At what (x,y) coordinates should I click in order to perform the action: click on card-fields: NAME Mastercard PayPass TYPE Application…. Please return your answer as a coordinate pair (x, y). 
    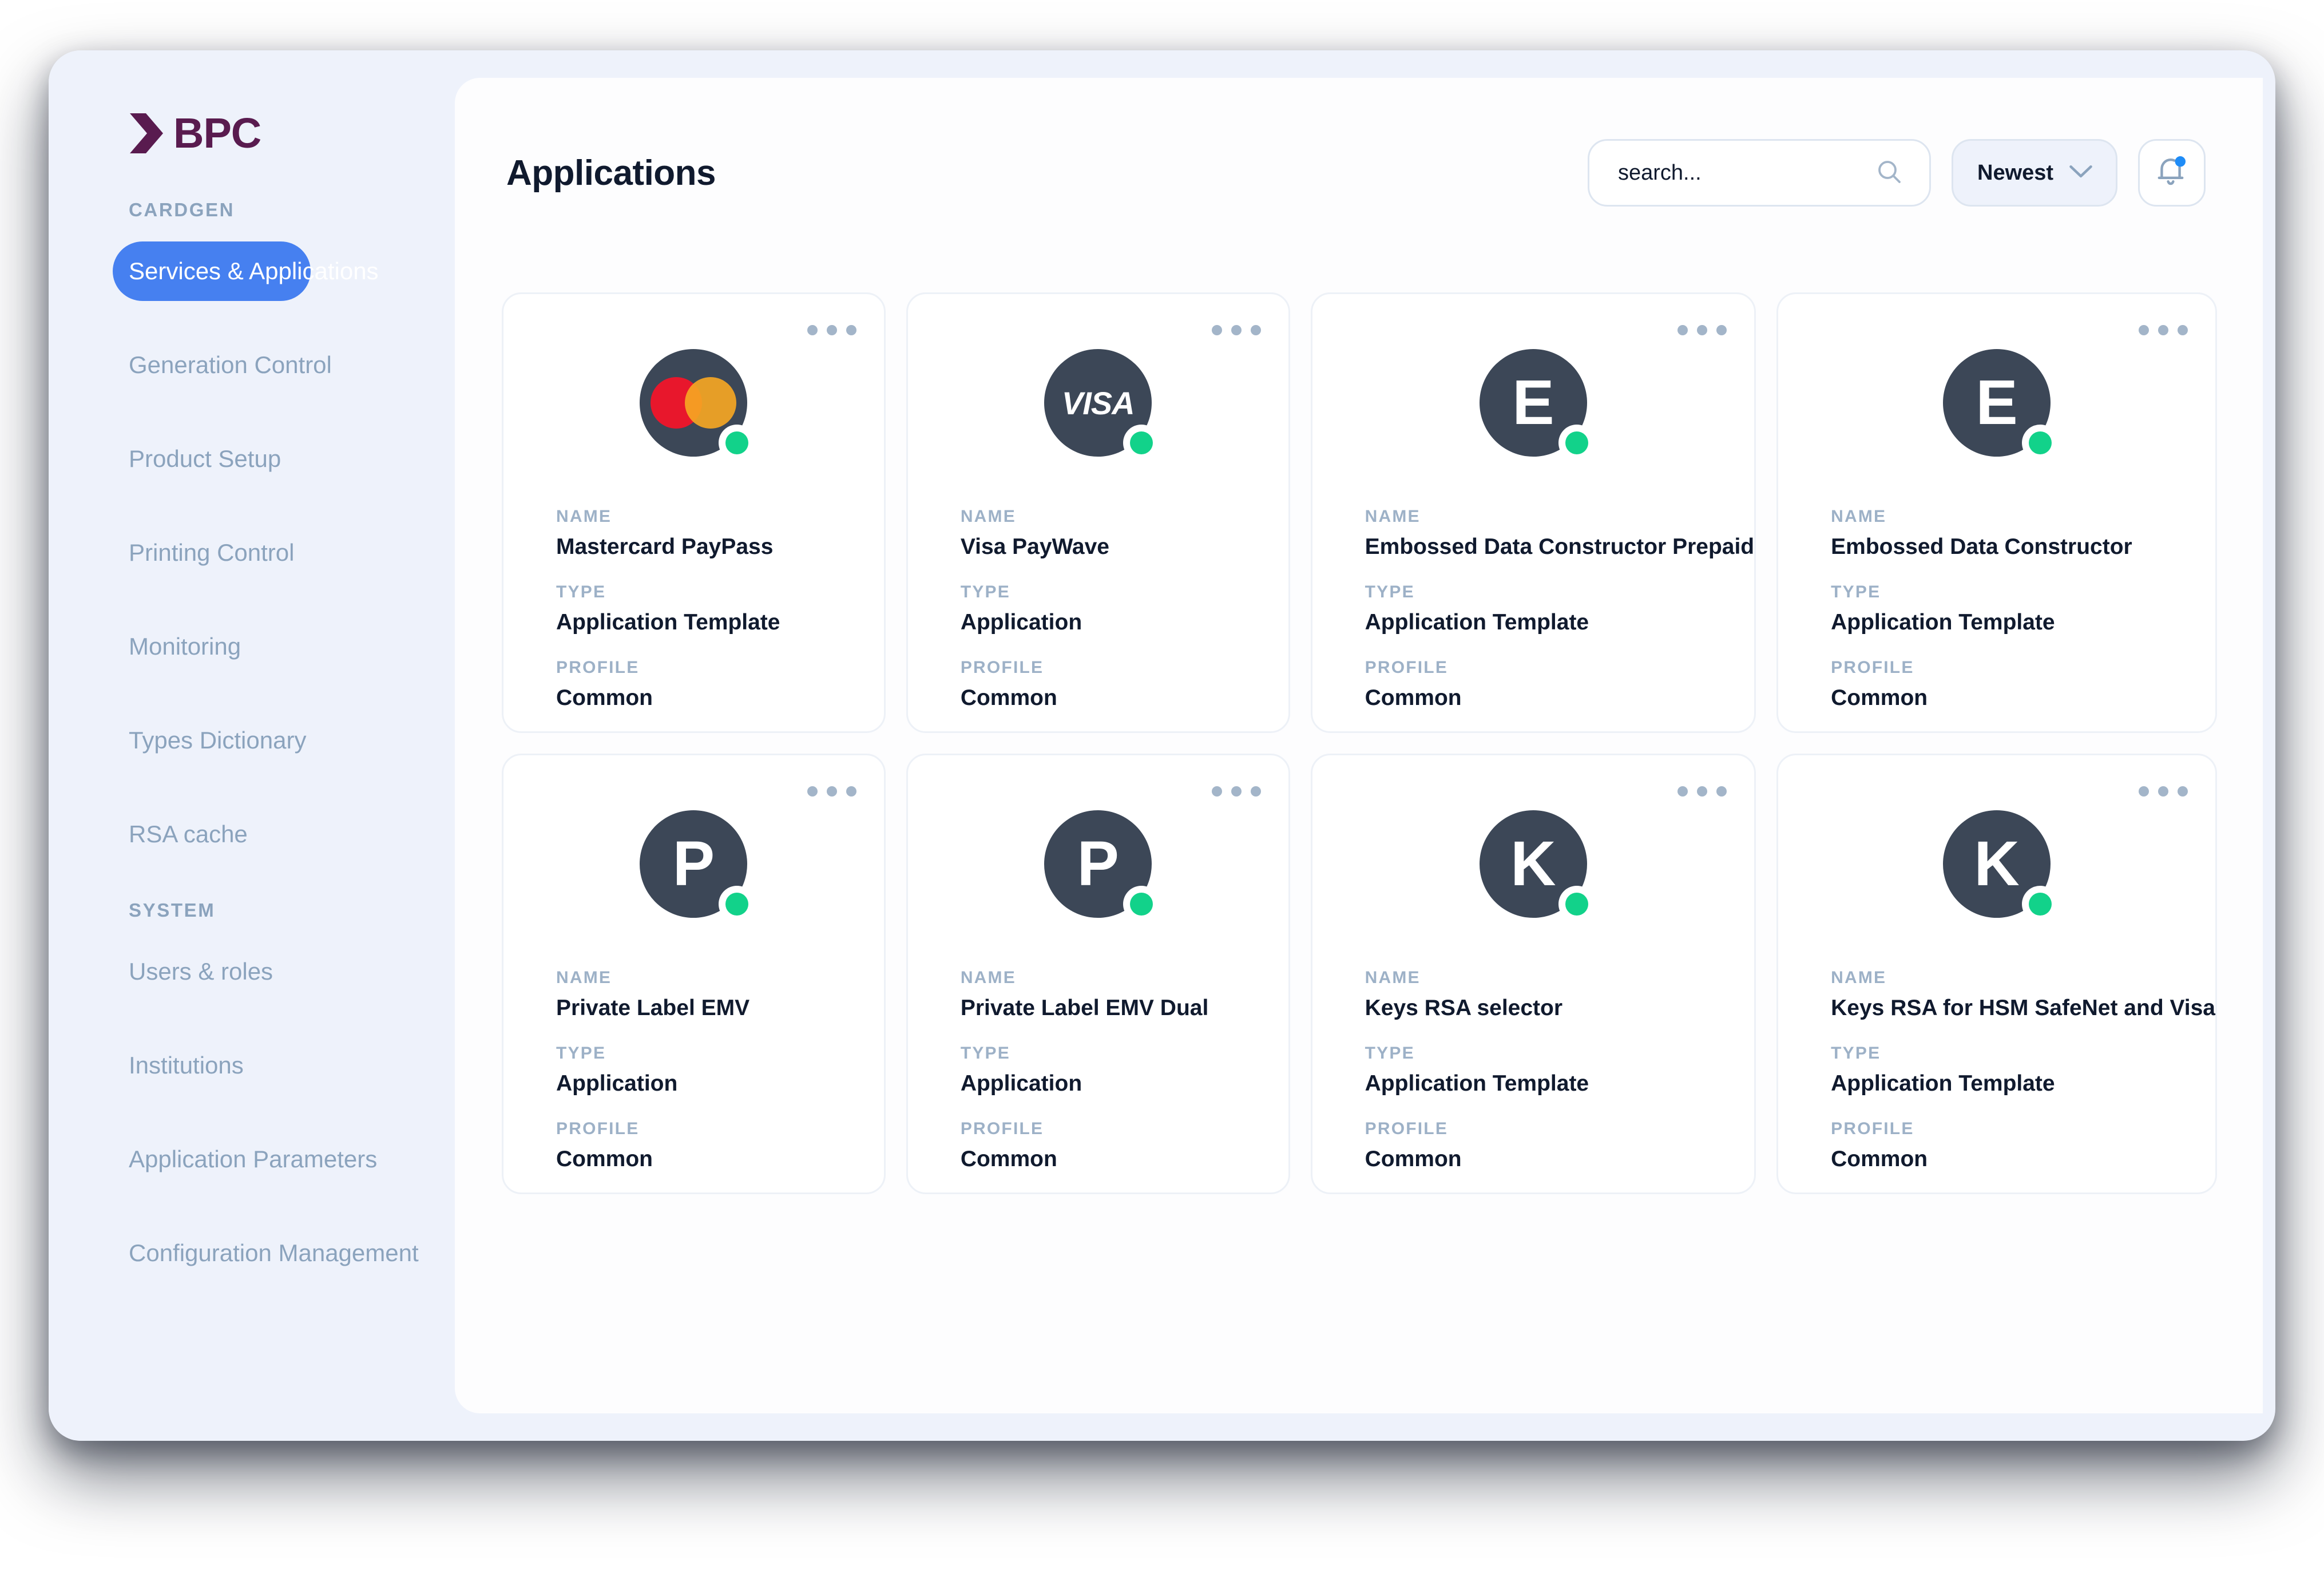
    Looking at the image, I should click on (693, 584).